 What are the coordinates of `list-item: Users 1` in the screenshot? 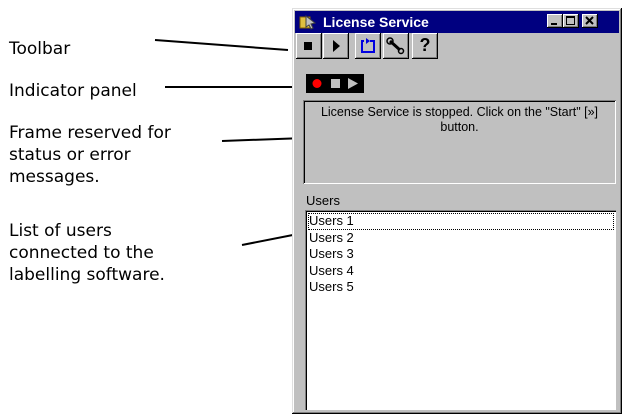 It's located at (461, 221).